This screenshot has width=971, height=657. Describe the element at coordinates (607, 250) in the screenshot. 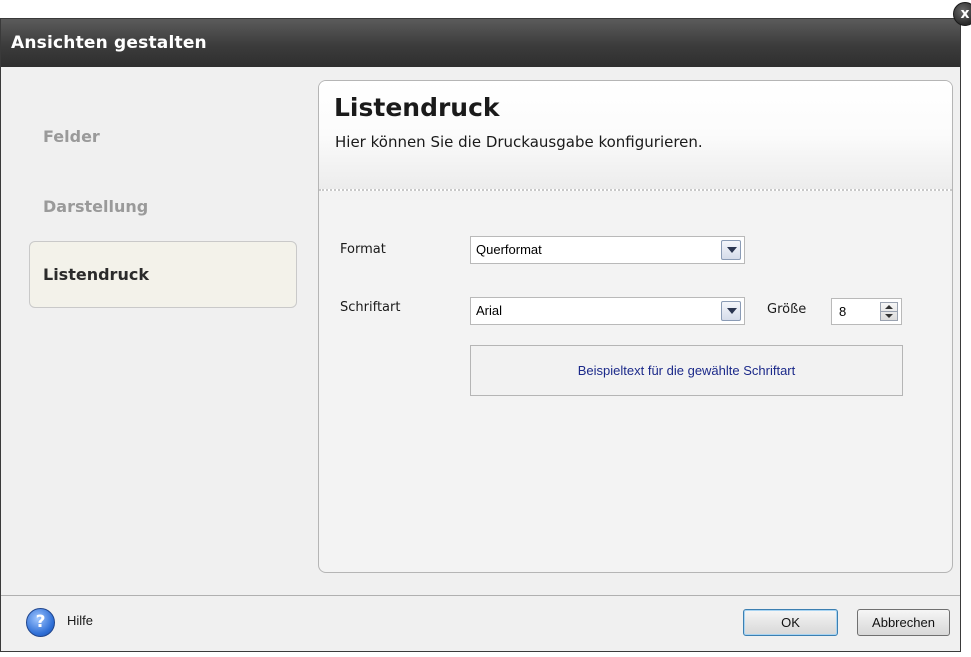

I see `format-select: Querformat` at that location.